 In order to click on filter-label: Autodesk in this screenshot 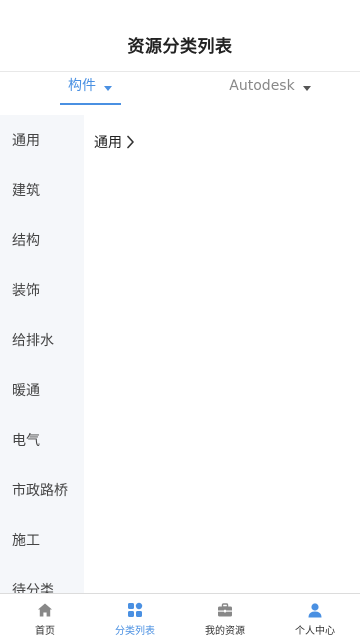, I will do `click(262, 86)`.